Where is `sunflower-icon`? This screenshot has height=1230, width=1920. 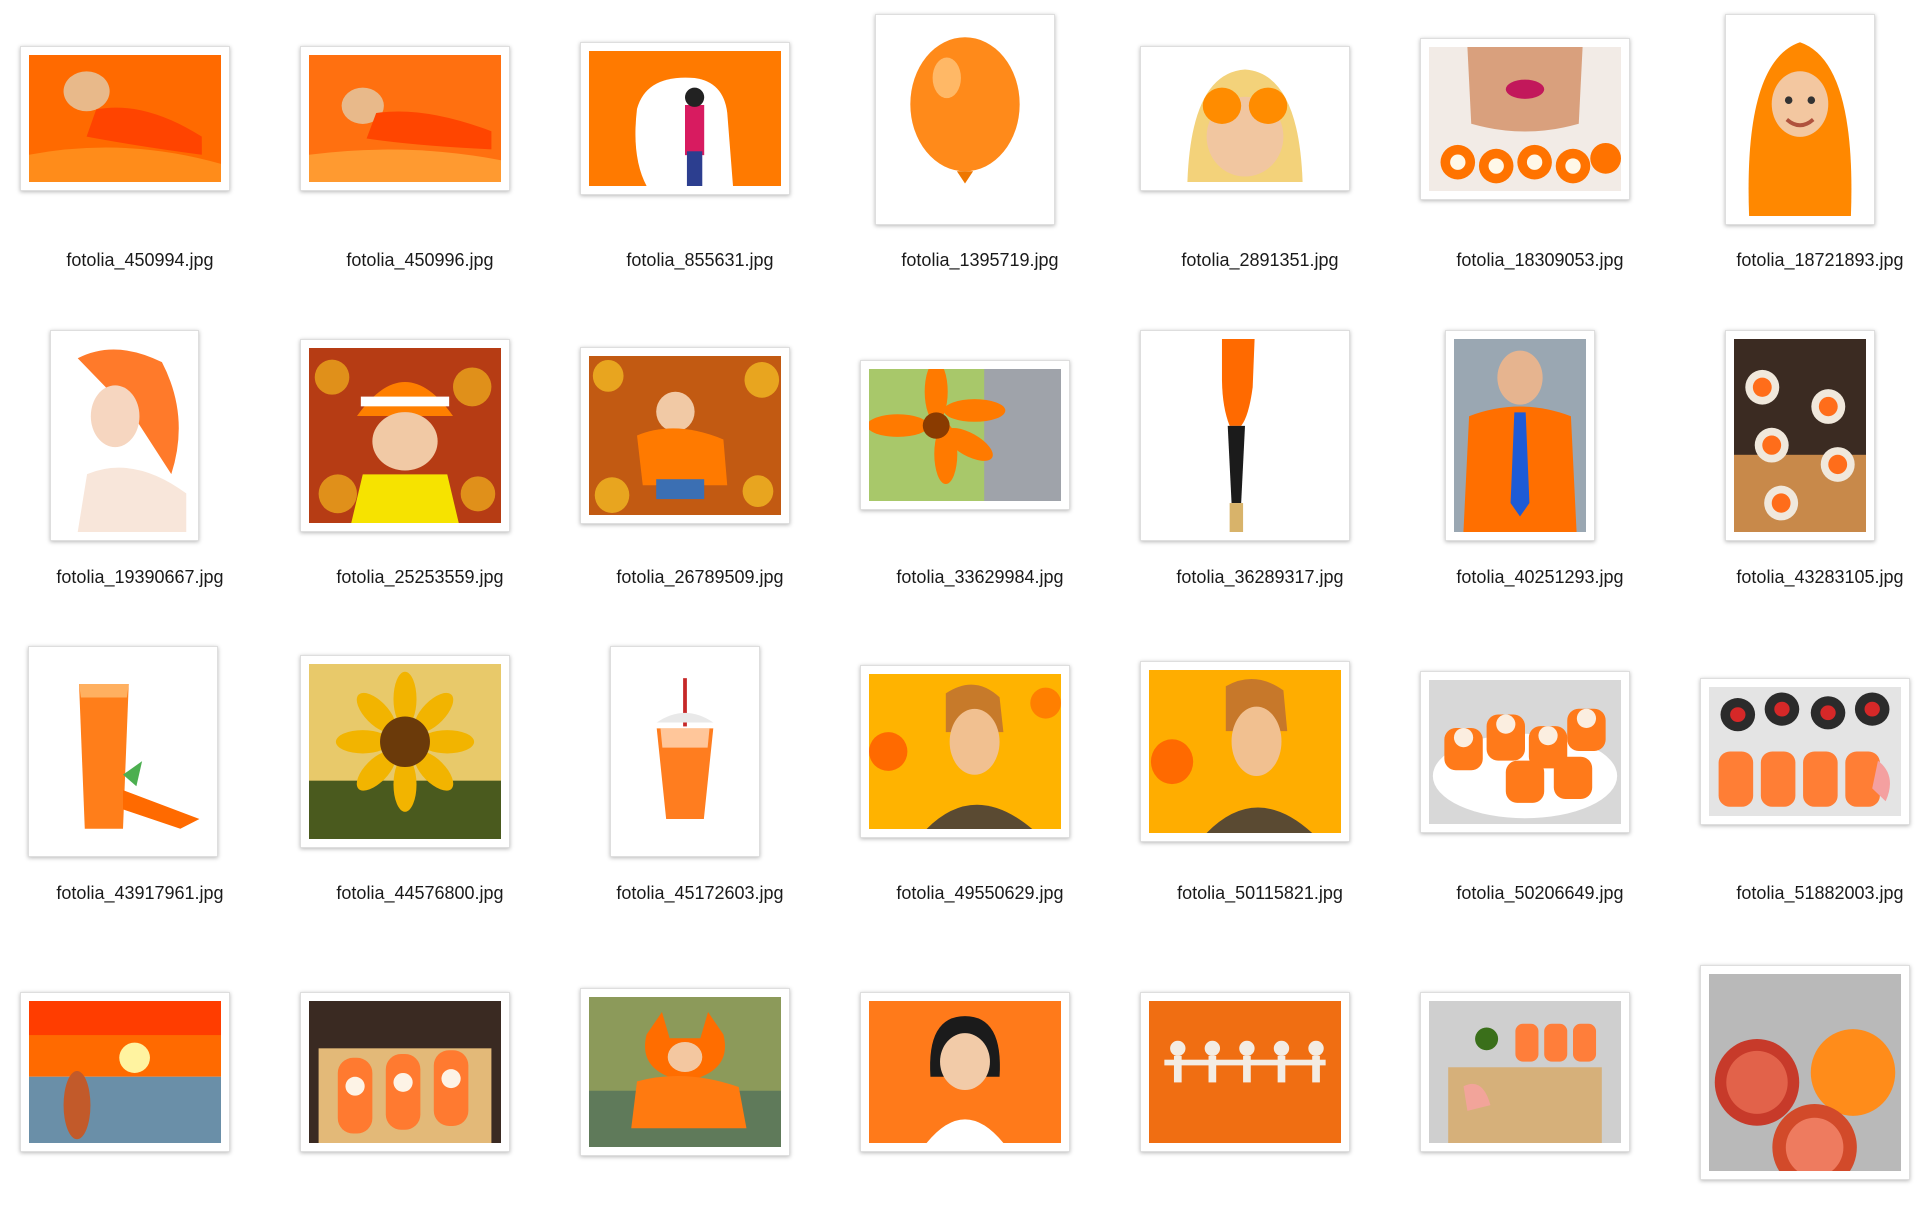
sunflower-icon is located at coordinates (405, 751).